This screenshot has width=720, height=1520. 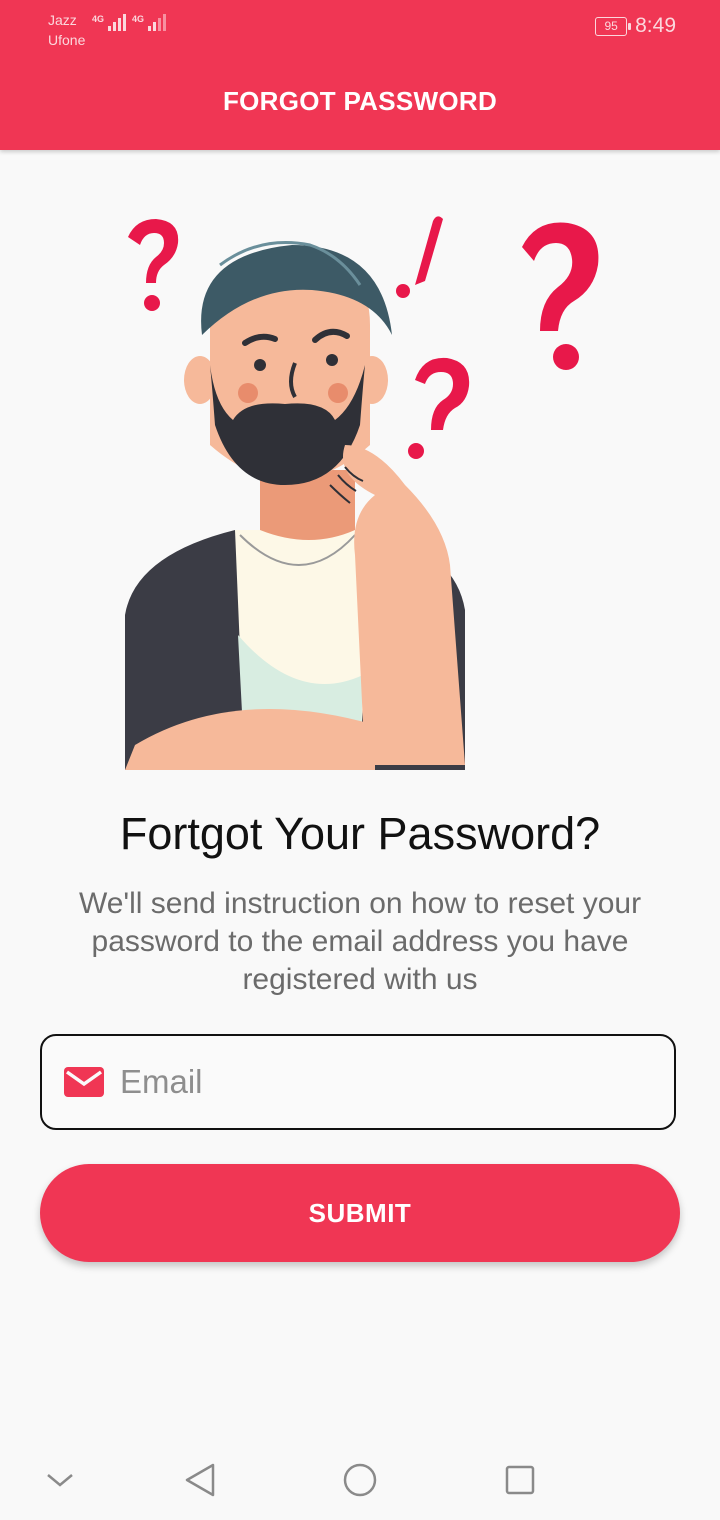 What do you see at coordinates (360, 833) in the screenshot?
I see `forgot-password-heading: Fortgot Your Password?` at bounding box center [360, 833].